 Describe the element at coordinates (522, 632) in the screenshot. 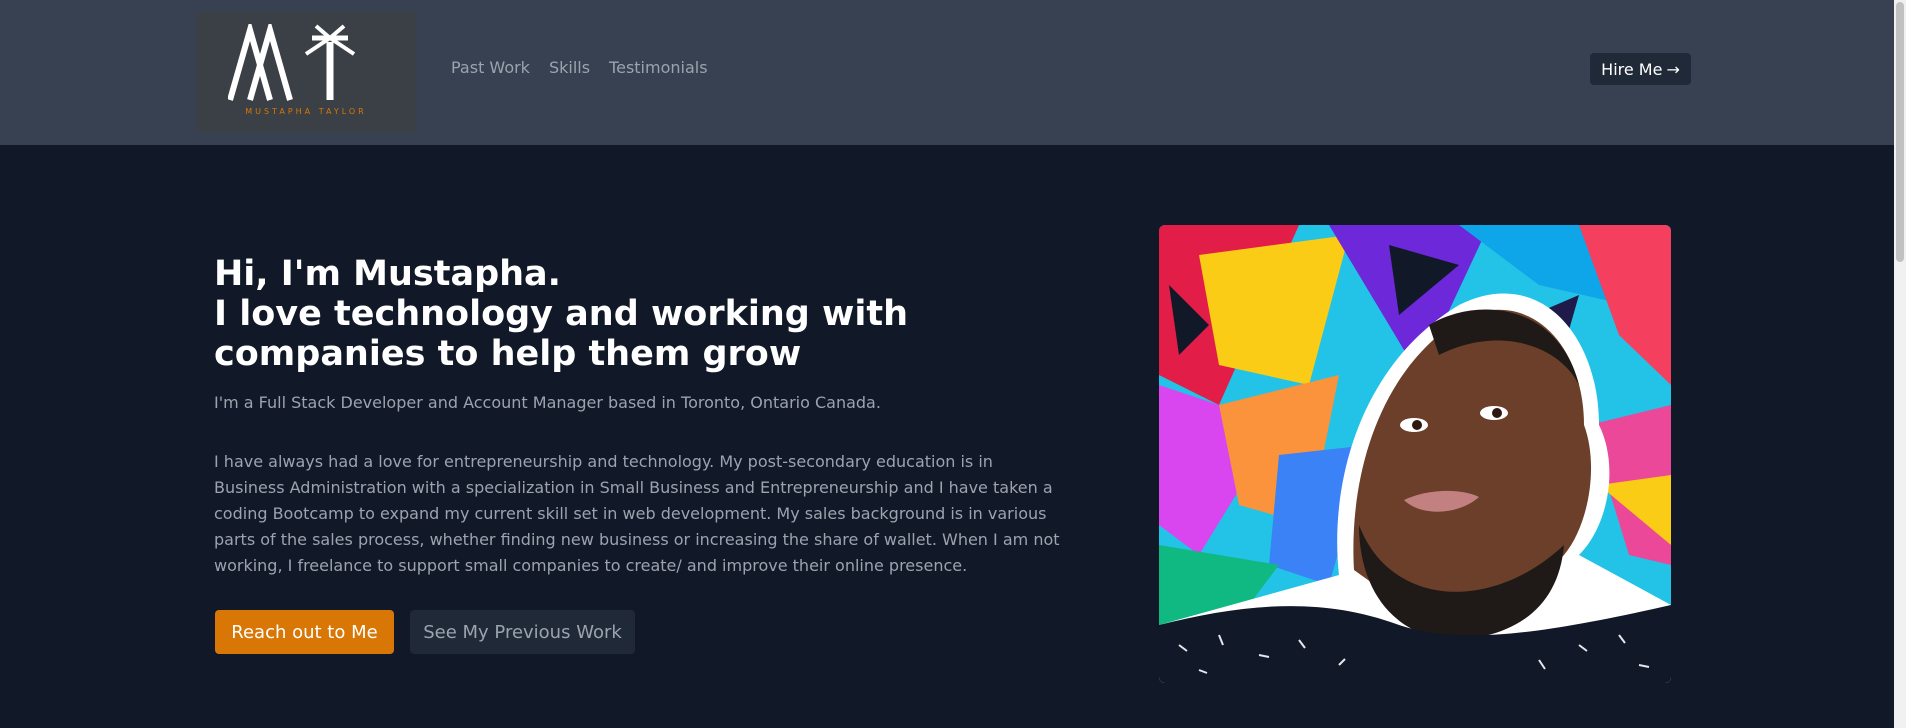

I see `previous-work-button: See My Previous Work` at that location.